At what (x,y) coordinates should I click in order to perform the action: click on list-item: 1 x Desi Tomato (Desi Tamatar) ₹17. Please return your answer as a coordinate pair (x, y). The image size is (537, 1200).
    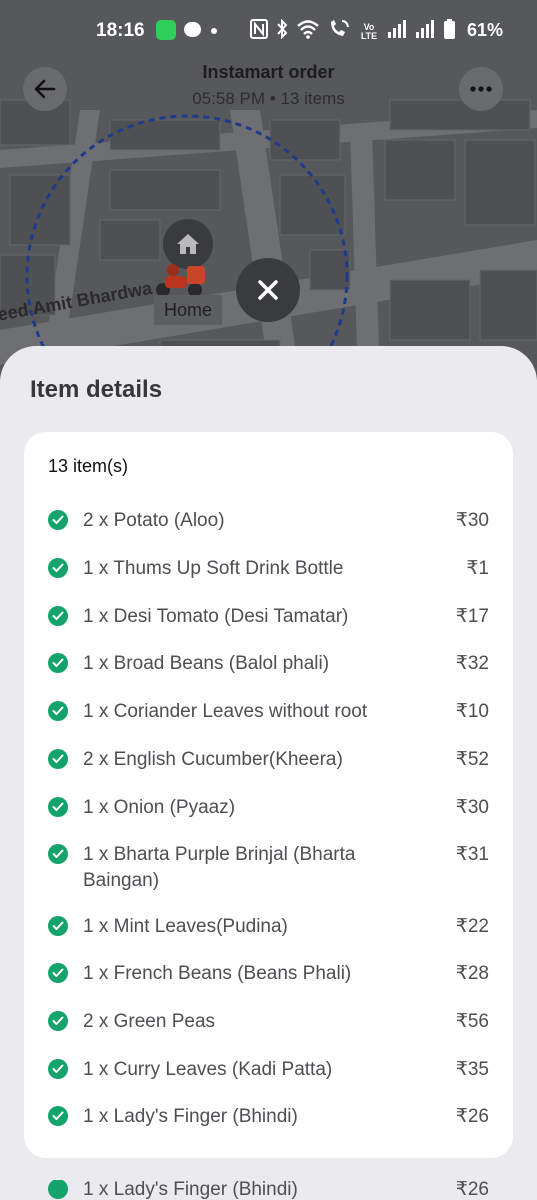
    Looking at the image, I should click on (268, 617).